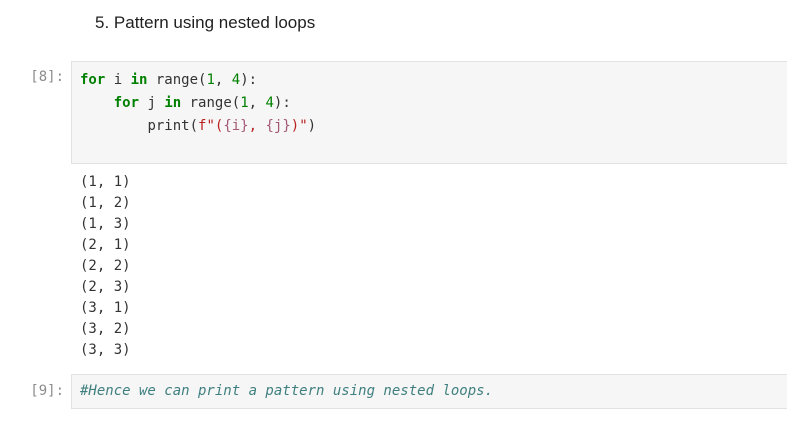 The height and width of the screenshot is (426, 787). What do you see at coordinates (169, 80) in the screenshot?
I see `code-line-1: for i in range(1, 4):` at bounding box center [169, 80].